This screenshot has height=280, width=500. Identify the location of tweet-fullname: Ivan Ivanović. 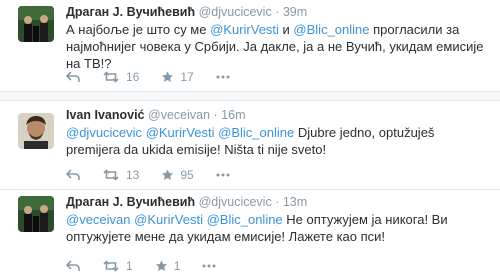
(105, 115).